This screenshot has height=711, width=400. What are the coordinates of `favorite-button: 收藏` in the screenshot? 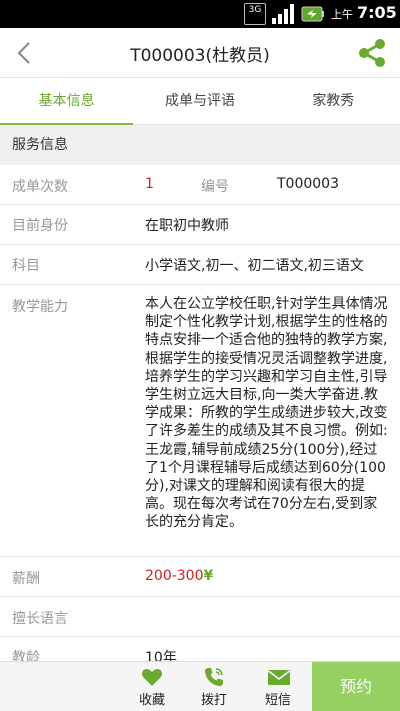 It's located at (152, 686).